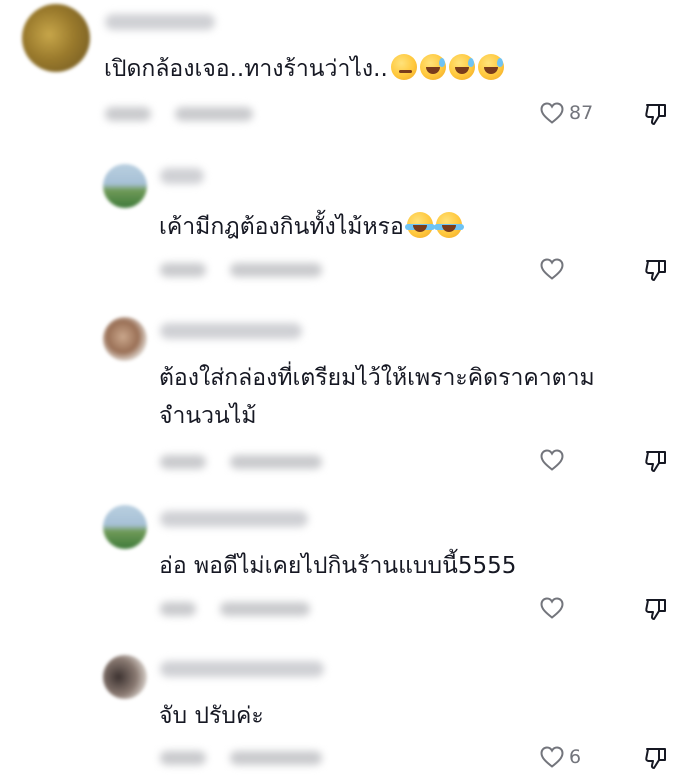 This screenshot has height=782, width=700. Describe the element at coordinates (403, 67) in the screenshot. I see `smirk-emoji` at that location.